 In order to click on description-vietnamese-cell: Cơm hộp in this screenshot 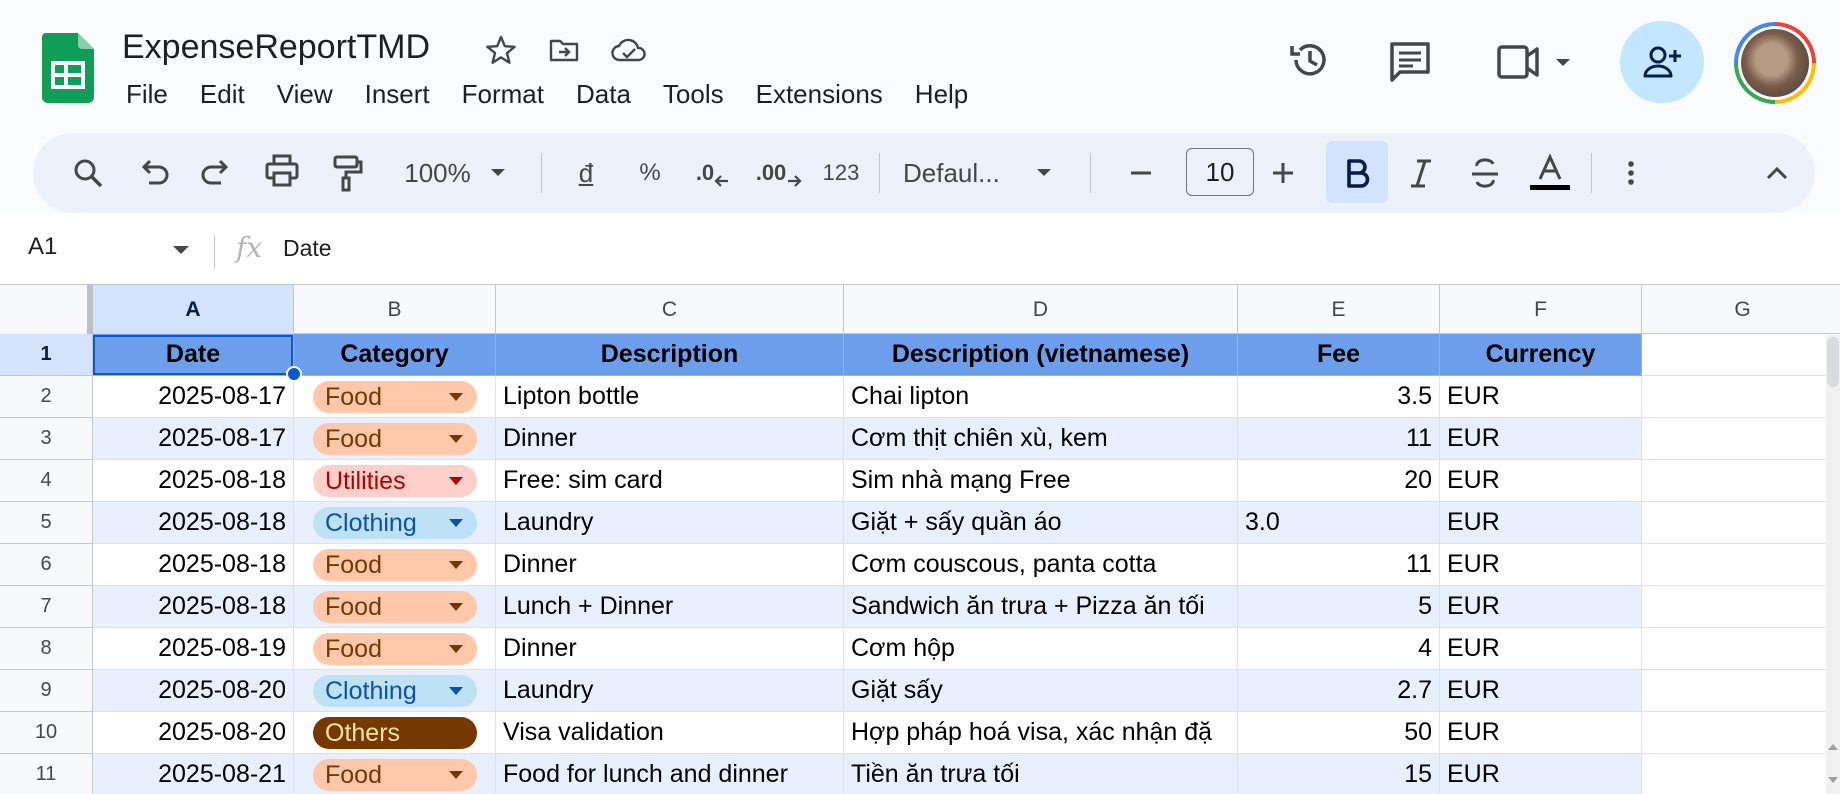, I will do `click(1041, 649)`.